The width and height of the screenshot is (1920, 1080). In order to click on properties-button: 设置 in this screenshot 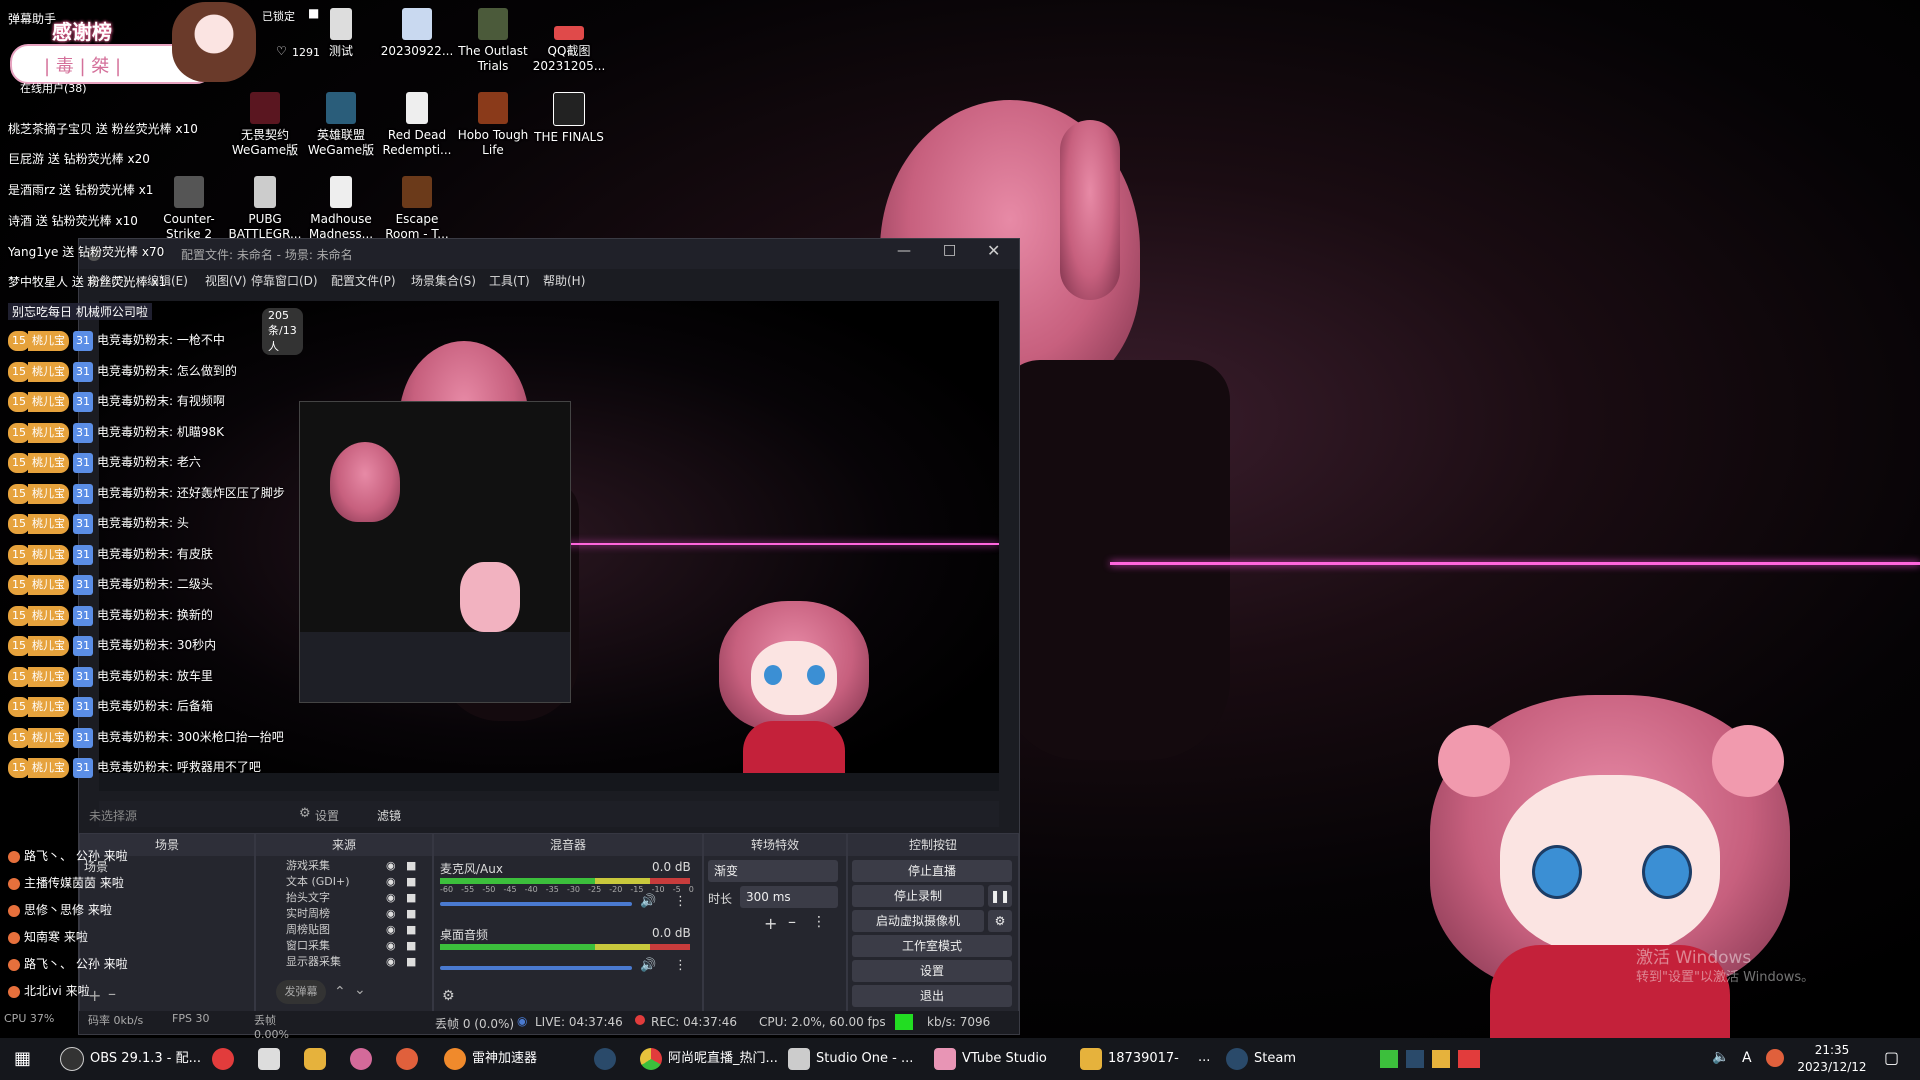, I will do `click(327, 815)`.